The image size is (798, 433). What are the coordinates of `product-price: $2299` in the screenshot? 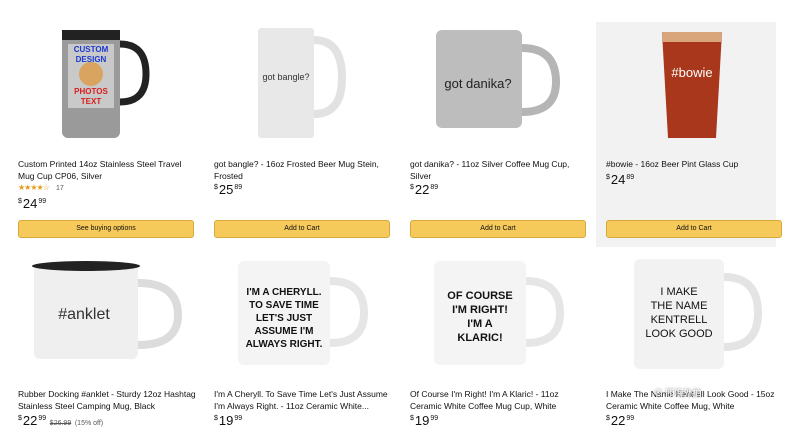 It's located at (620, 420).